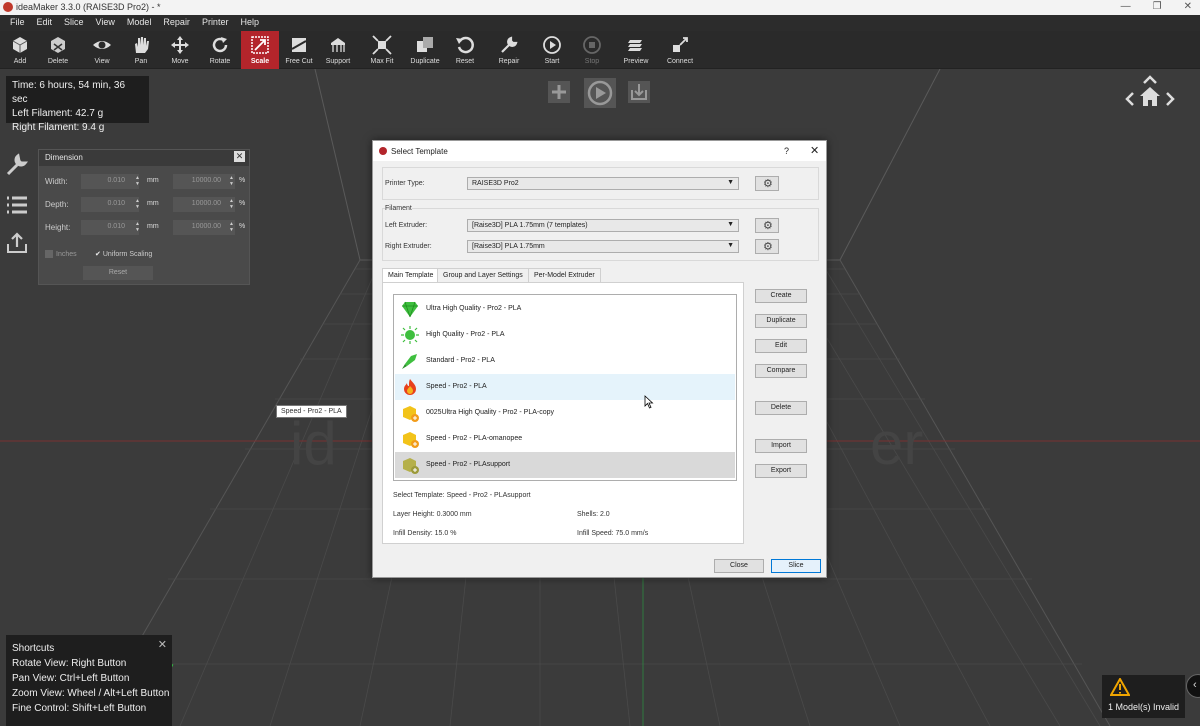  What do you see at coordinates (603, 246) in the screenshot?
I see `right-extruder-select: [Raise3D] PLA 1.75mm ▼` at bounding box center [603, 246].